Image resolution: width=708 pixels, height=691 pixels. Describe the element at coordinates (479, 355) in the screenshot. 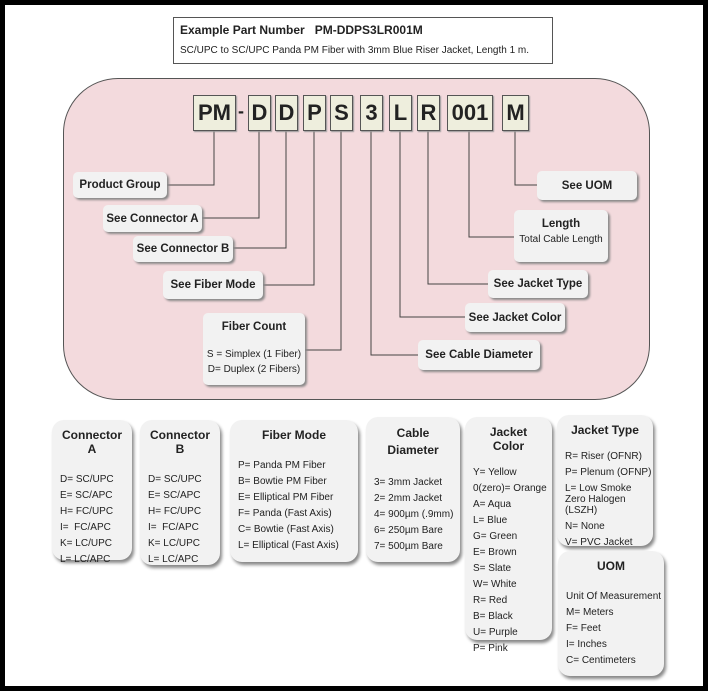

I see `label-cable-diameter: See Cable Diameter` at that location.